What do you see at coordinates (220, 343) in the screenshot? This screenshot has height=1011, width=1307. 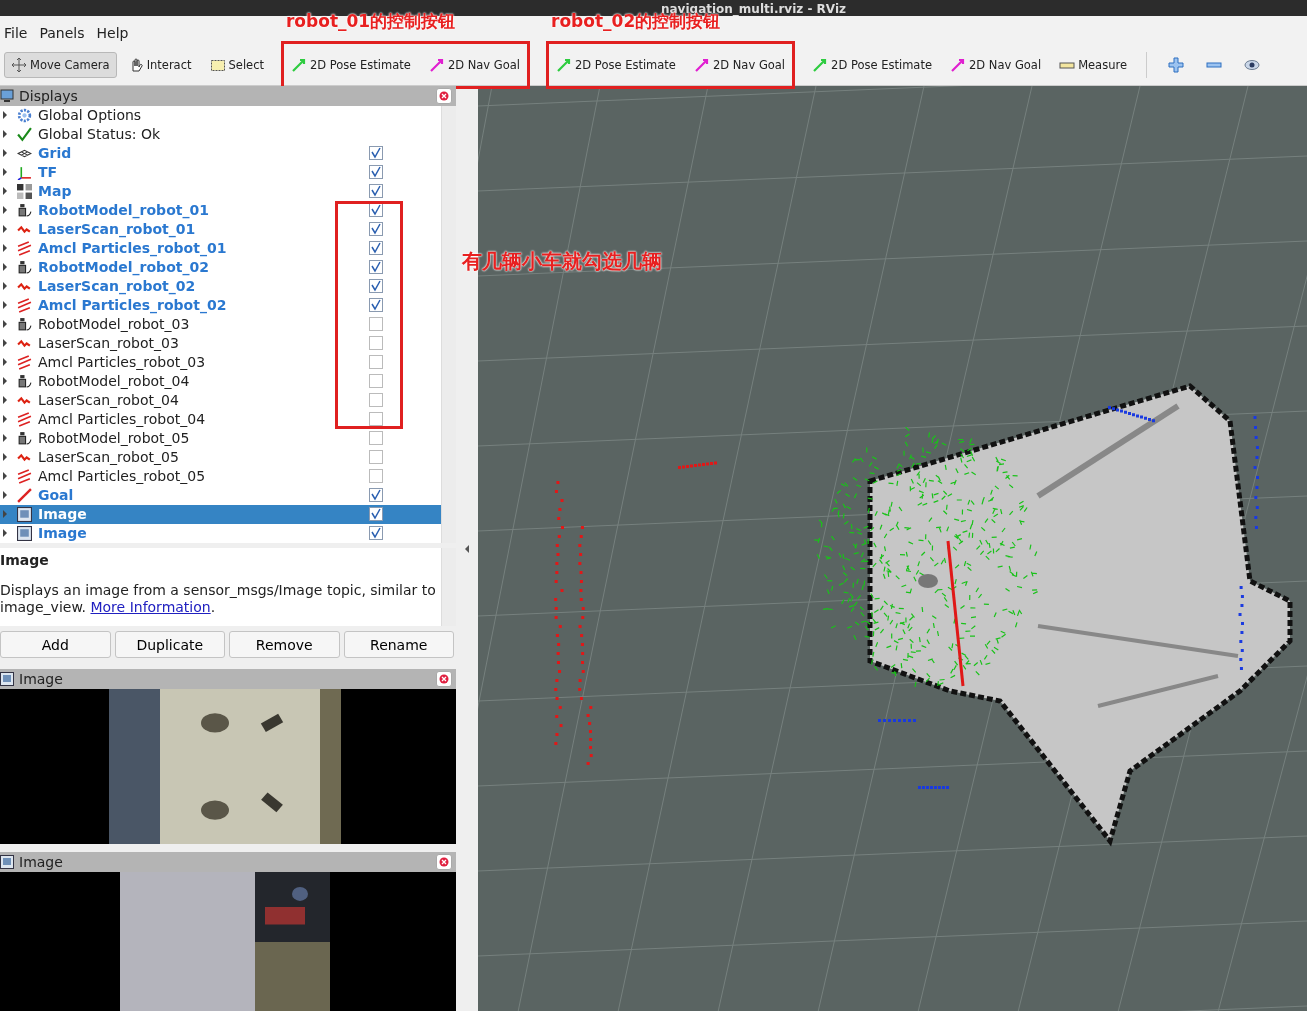 I see `tree-row: LaserScan_robot_03` at bounding box center [220, 343].